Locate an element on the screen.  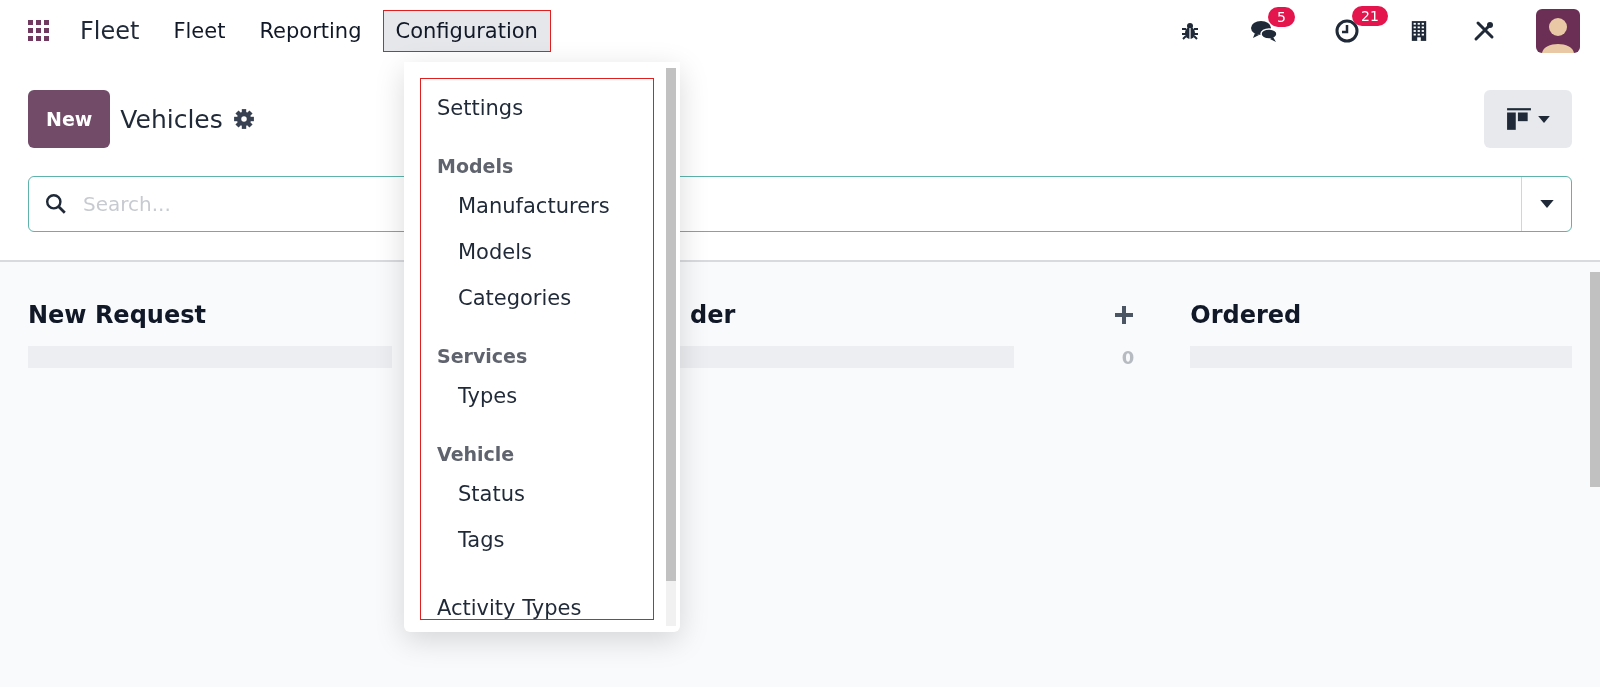
menu-item: Models is located at coordinates (537, 252).